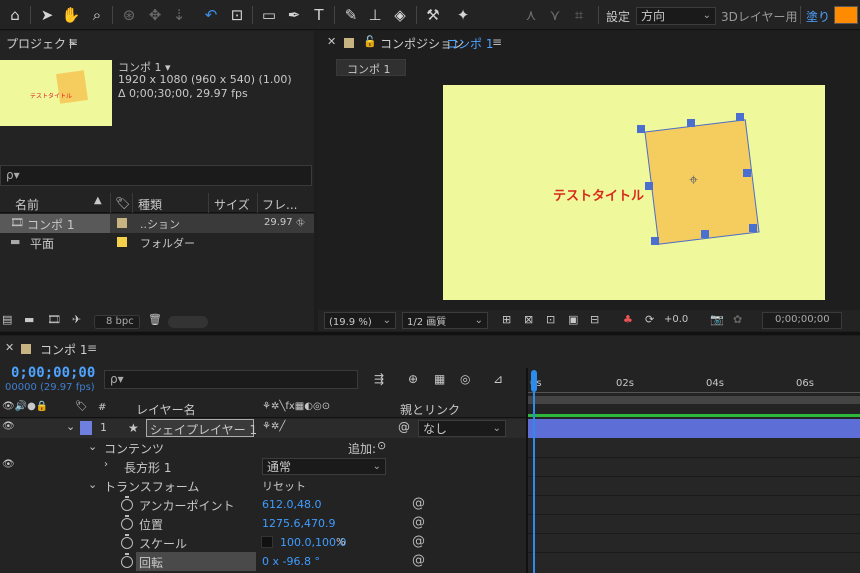 This screenshot has width=860, height=573. Describe the element at coordinates (550, 319) in the screenshot. I see `mask-visibility-icon: ⊡` at that location.